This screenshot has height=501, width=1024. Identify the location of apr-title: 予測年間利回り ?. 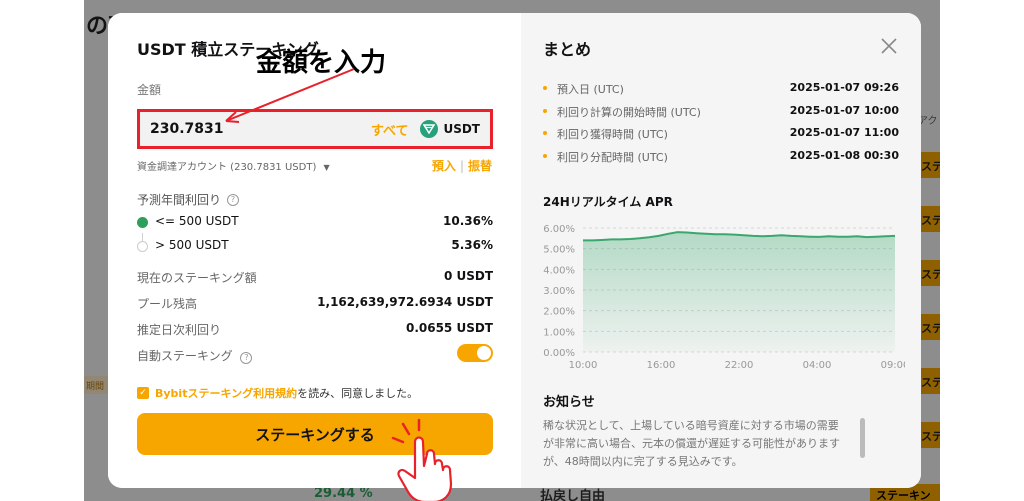
(188, 199).